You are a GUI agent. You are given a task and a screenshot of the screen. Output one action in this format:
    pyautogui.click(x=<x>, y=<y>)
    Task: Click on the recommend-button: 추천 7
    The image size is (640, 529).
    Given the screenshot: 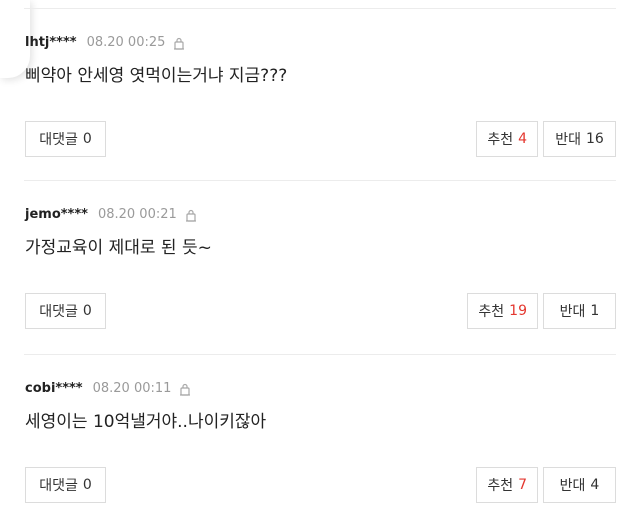 What is the action you would take?
    pyautogui.click(x=507, y=485)
    